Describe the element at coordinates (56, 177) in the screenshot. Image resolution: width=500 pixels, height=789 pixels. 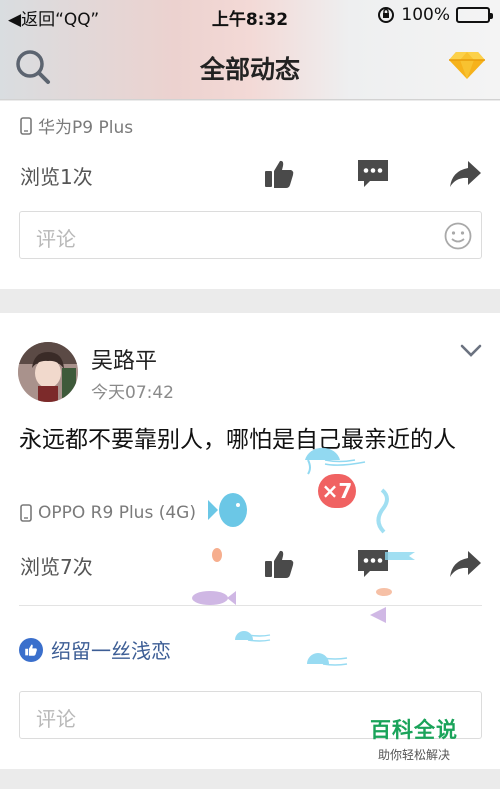
I see `view-count: 浏览1次` at that location.